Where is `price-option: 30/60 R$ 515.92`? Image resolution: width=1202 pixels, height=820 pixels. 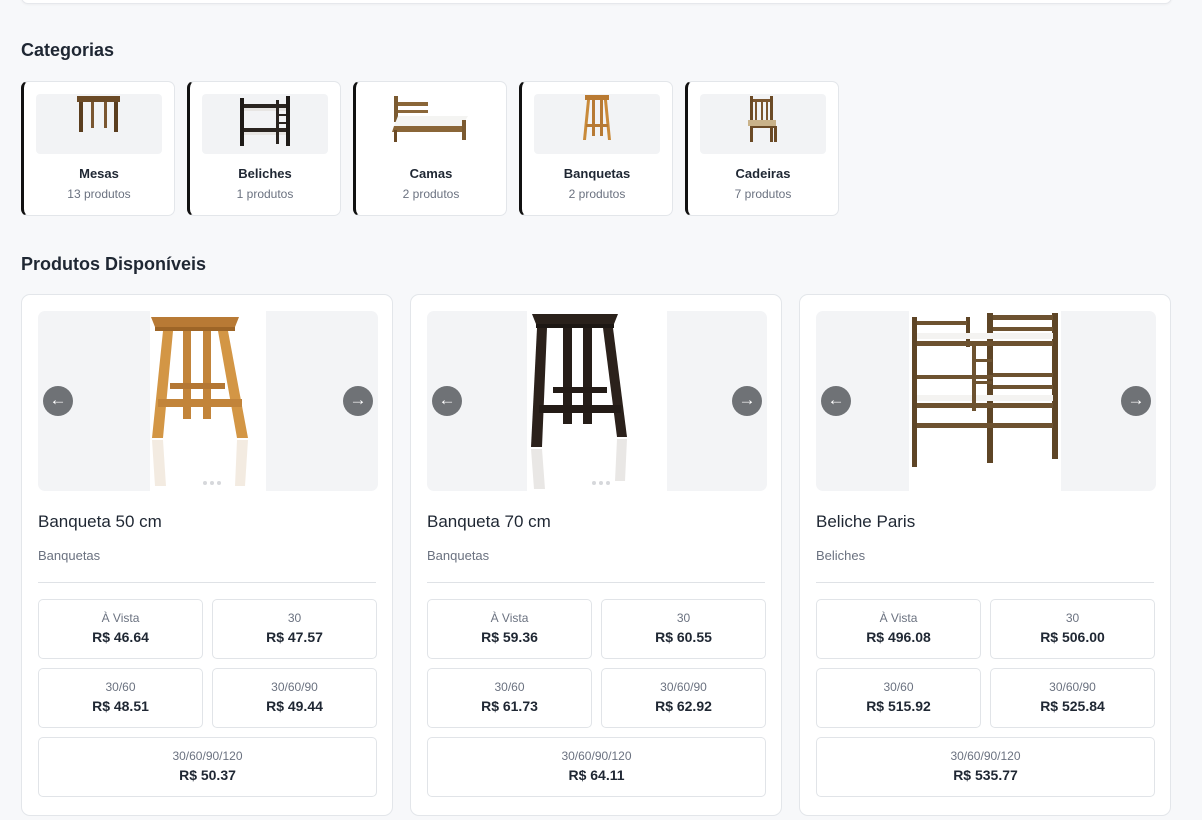
price-option: 30/60 R$ 515.92 is located at coordinates (898, 698).